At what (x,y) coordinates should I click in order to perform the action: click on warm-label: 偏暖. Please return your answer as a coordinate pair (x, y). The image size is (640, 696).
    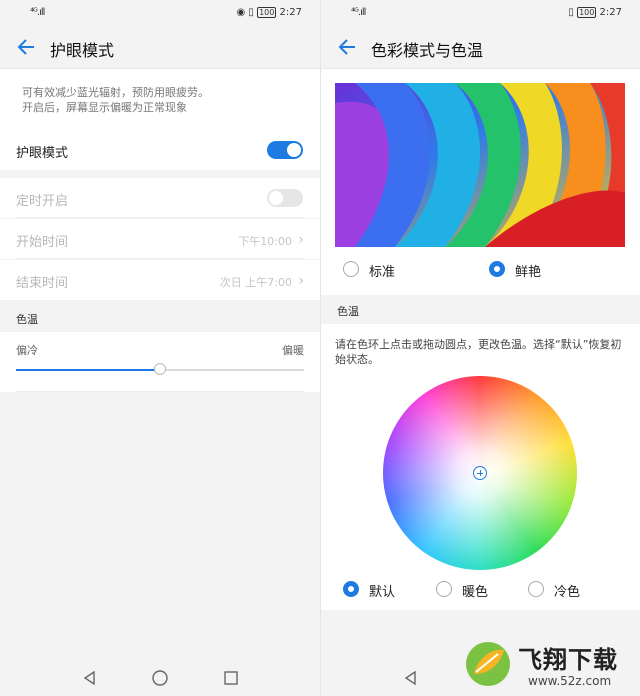
    Looking at the image, I should click on (293, 350).